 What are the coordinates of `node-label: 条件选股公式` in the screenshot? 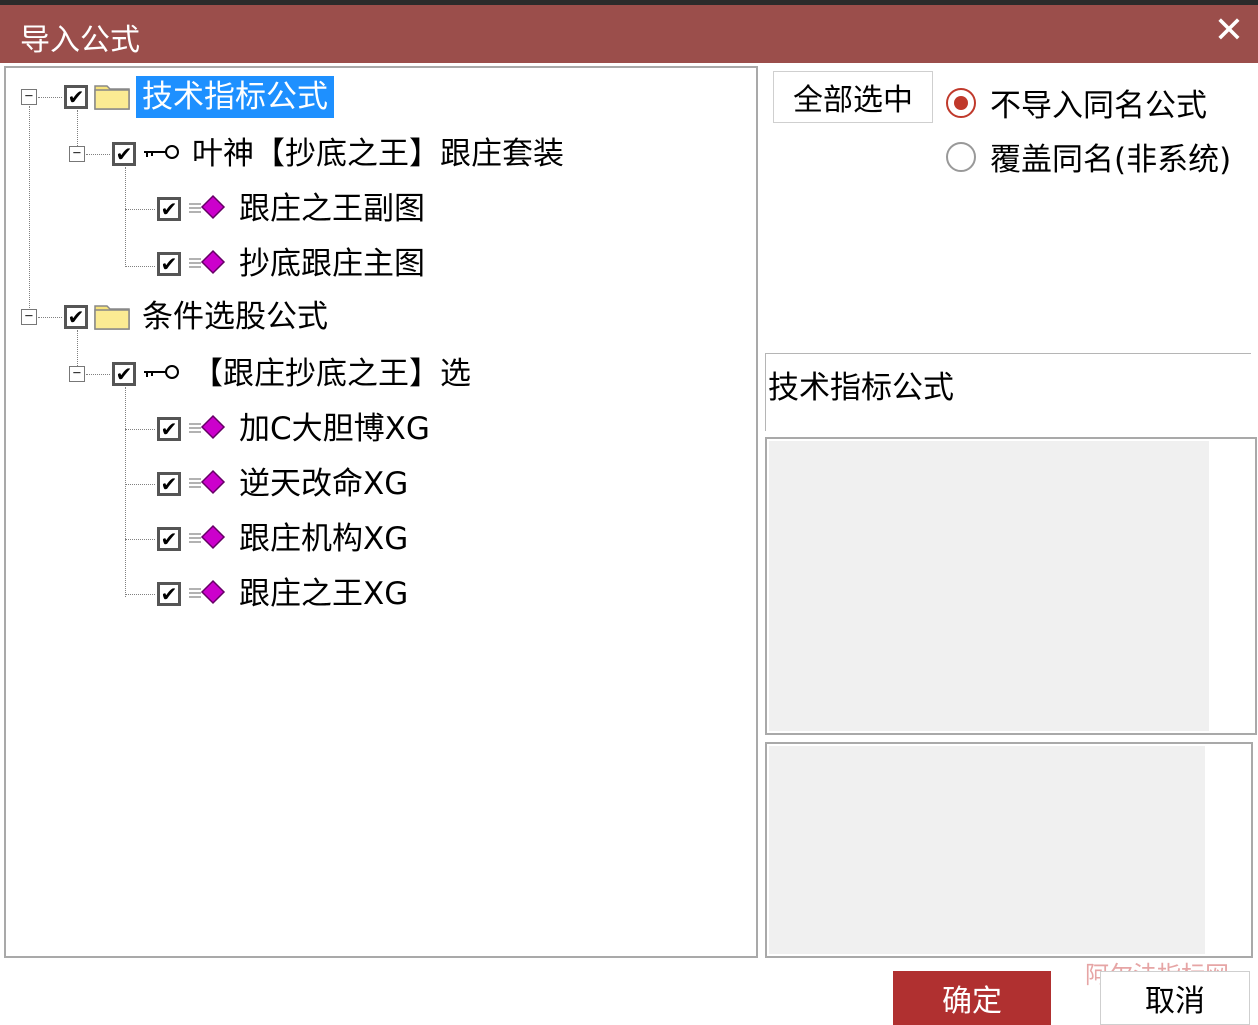 It's located at (235, 317).